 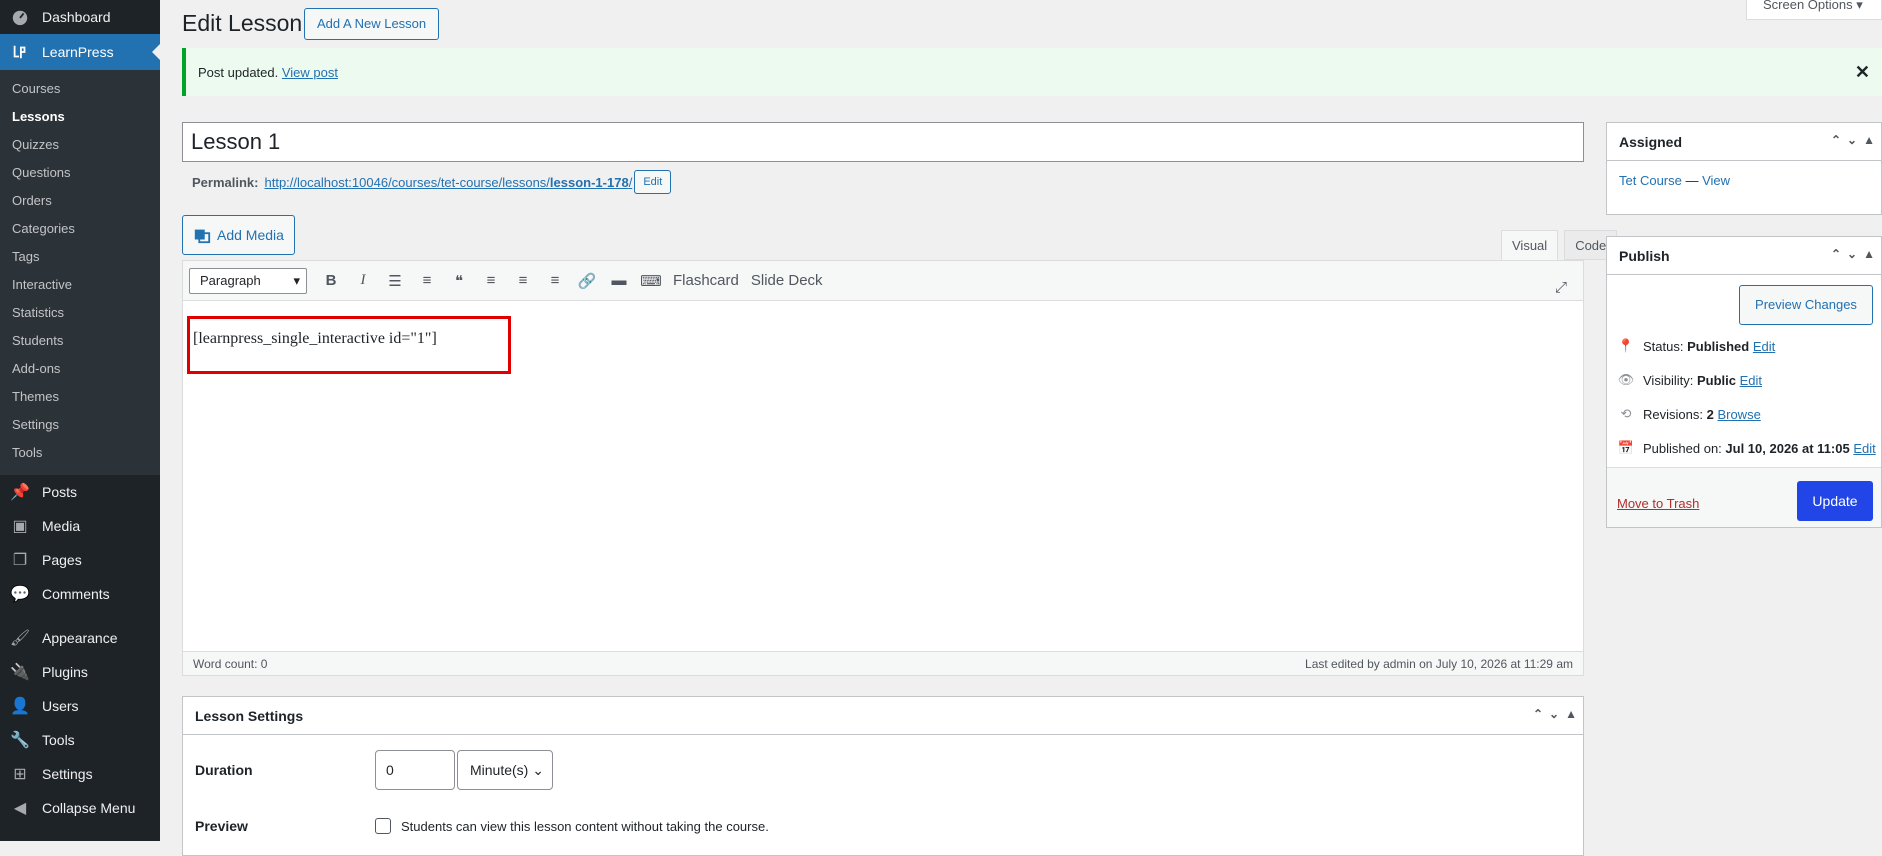 I want to click on tab-visual: Visual, so click(x=1530, y=245).